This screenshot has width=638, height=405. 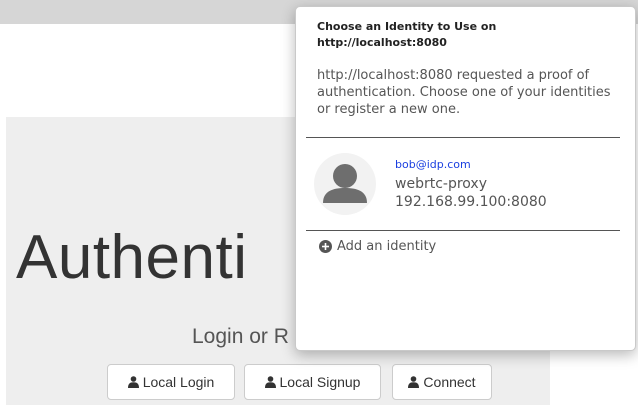 I want to click on identity-email: bob@idp.com, so click(x=433, y=164).